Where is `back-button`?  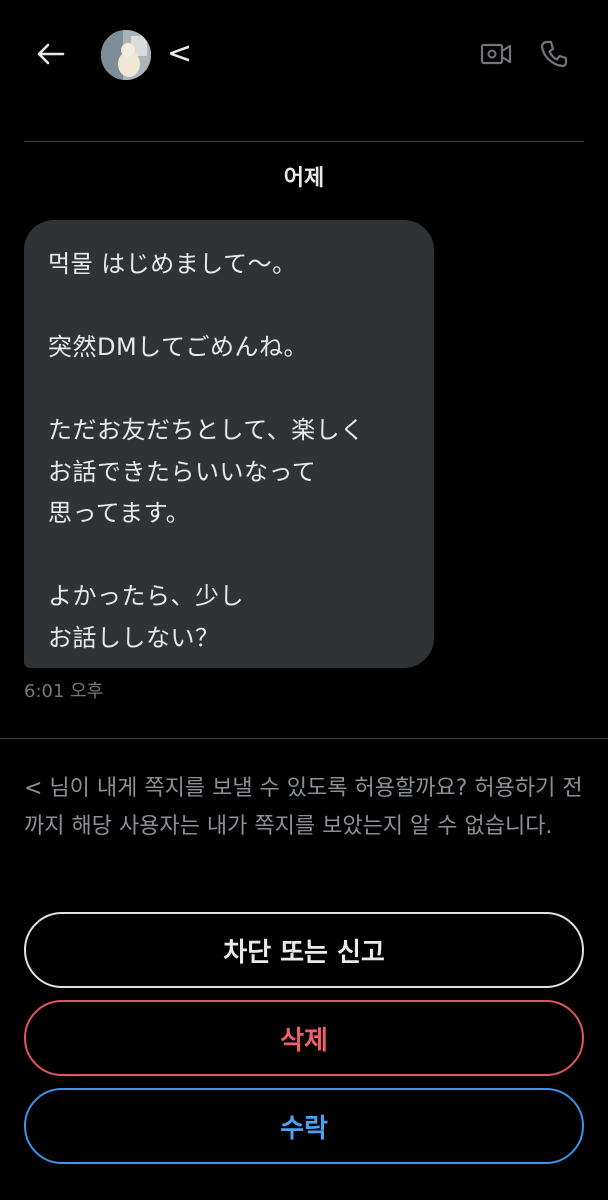
back-button is located at coordinates (50, 54).